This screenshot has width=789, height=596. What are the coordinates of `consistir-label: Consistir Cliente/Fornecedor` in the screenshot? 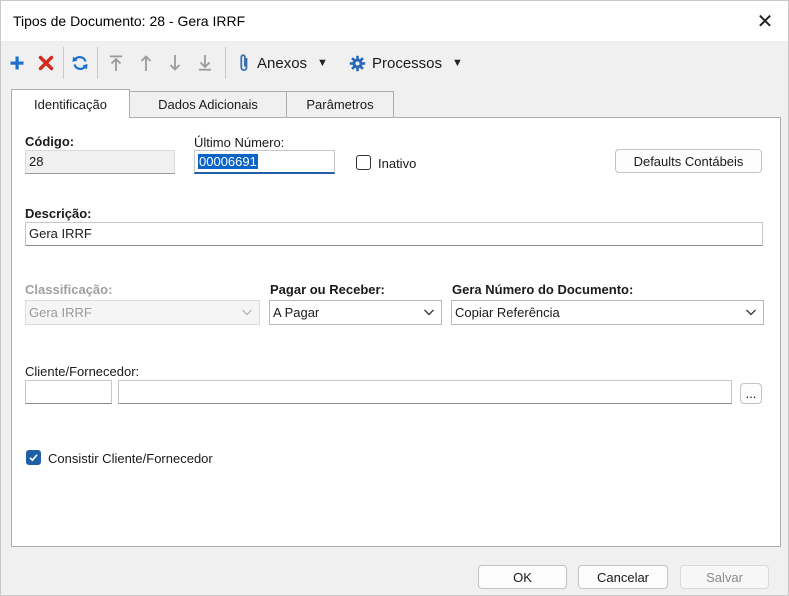 It's located at (130, 458).